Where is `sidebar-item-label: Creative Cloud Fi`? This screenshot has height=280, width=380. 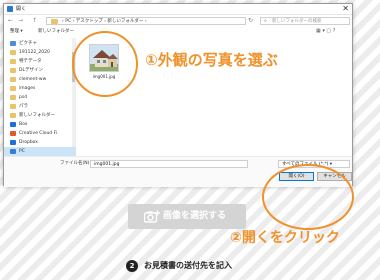 sidebar-item-label: Creative Cloud Fi is located at coordinates (38, 133).